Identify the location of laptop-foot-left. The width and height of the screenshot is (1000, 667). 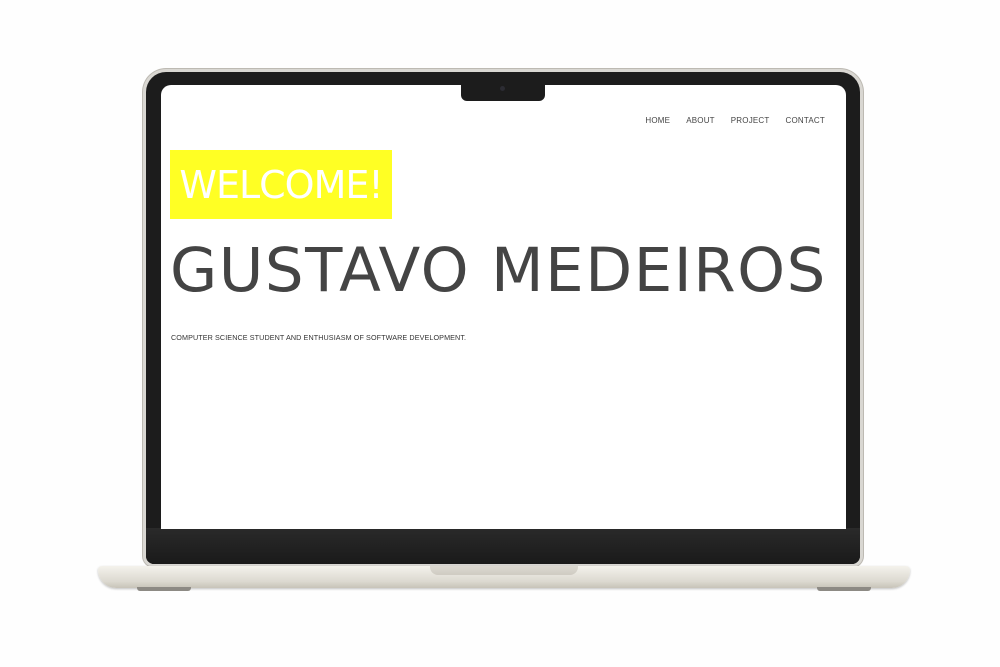
(164, 589).